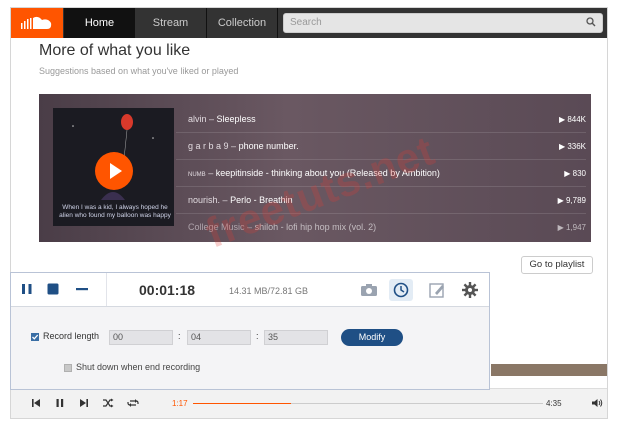  Describe the element at coordinates (236, 119) in the screenshot. I see `track-title: Sleepless` at that location.